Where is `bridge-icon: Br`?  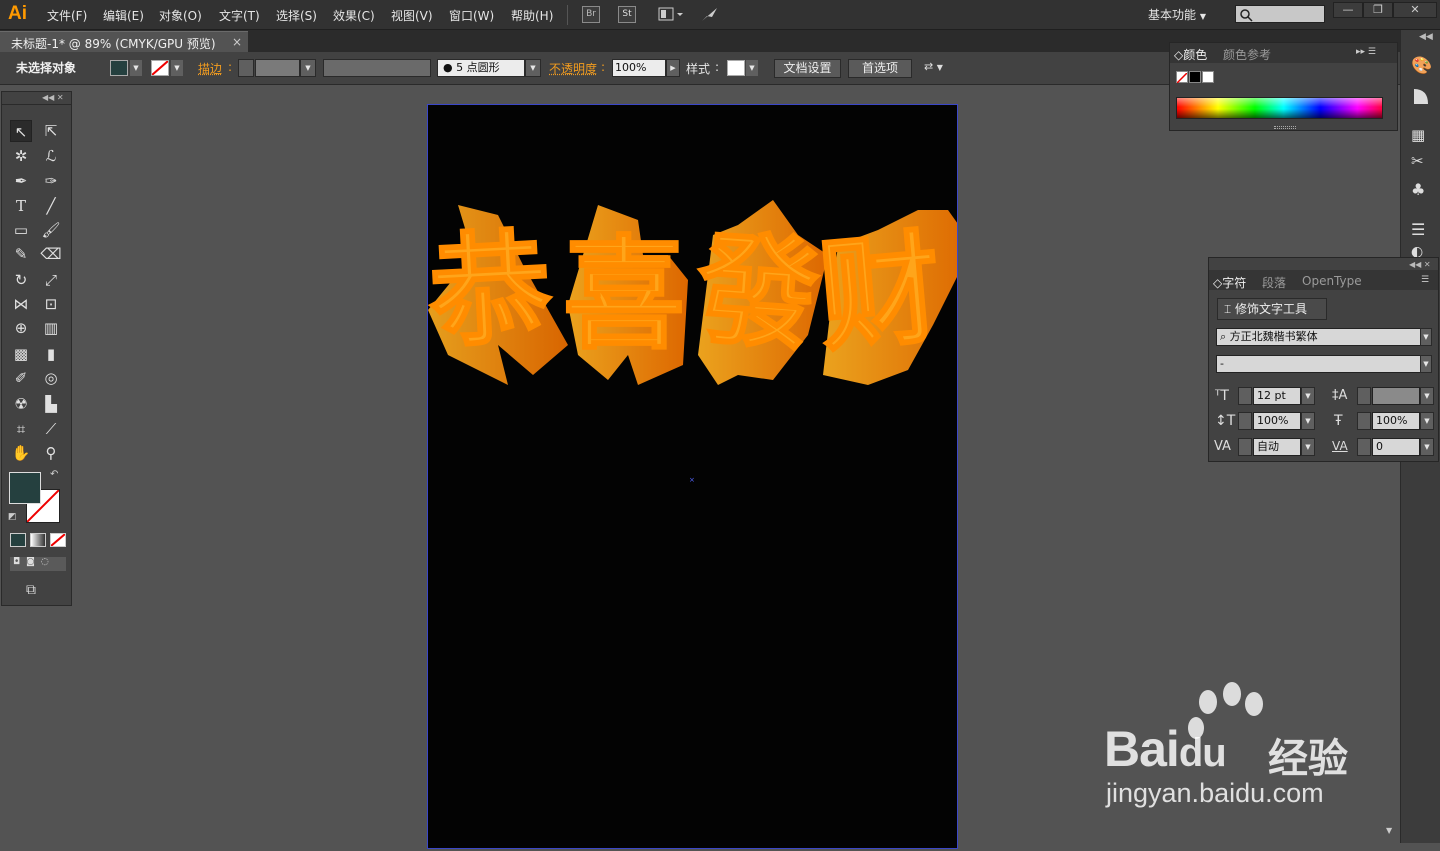 bridge-icon: Br is located at coordinates (591, 14).